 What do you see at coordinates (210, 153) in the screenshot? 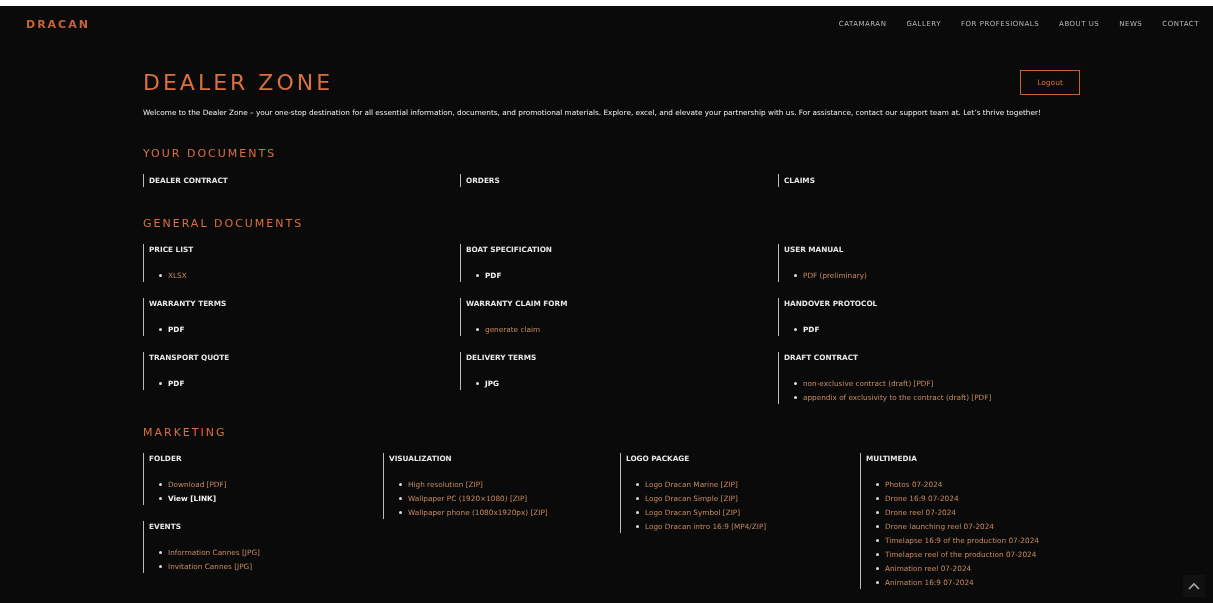
I see `section-heading: YOUR DOCUMENTS` at bounding box center [210, 153].